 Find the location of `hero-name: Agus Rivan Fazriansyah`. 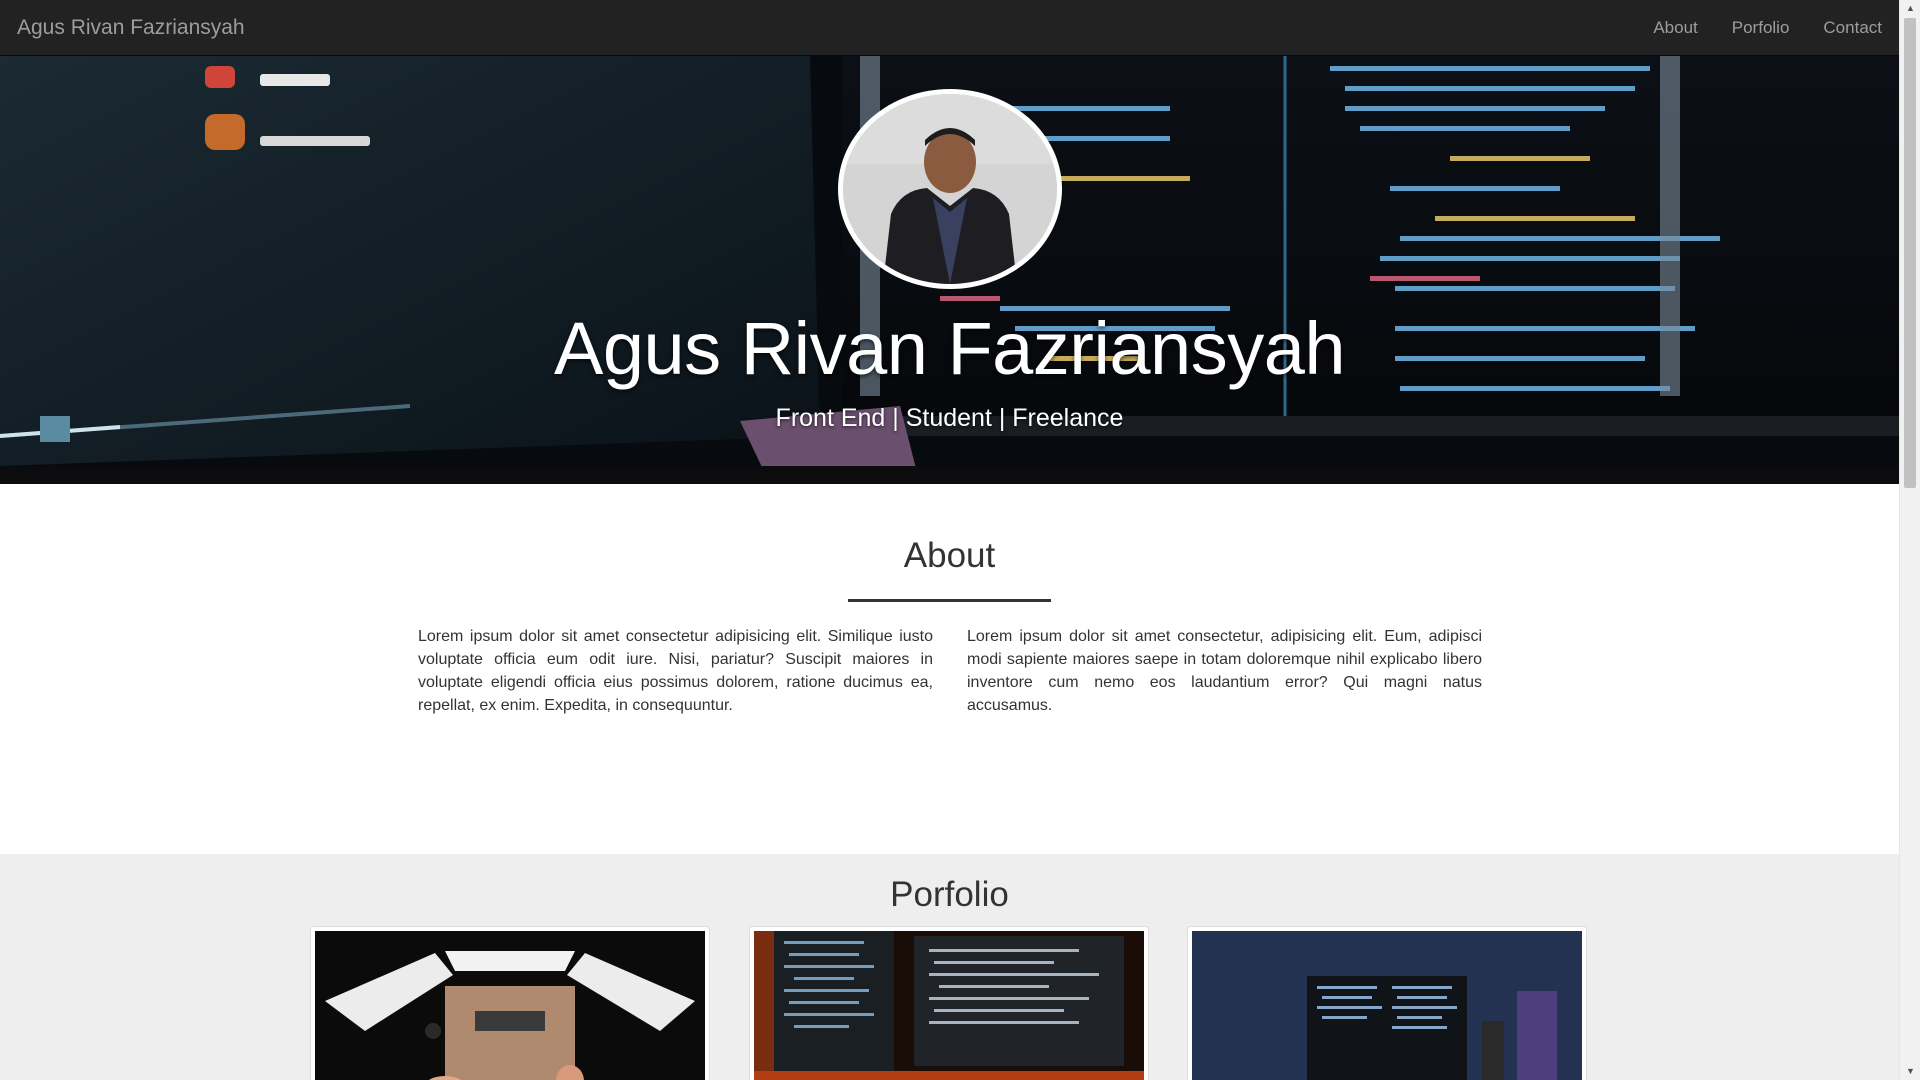

hero-name: Agus Rivan Fazriansyah is located at coordinates (949, 348).